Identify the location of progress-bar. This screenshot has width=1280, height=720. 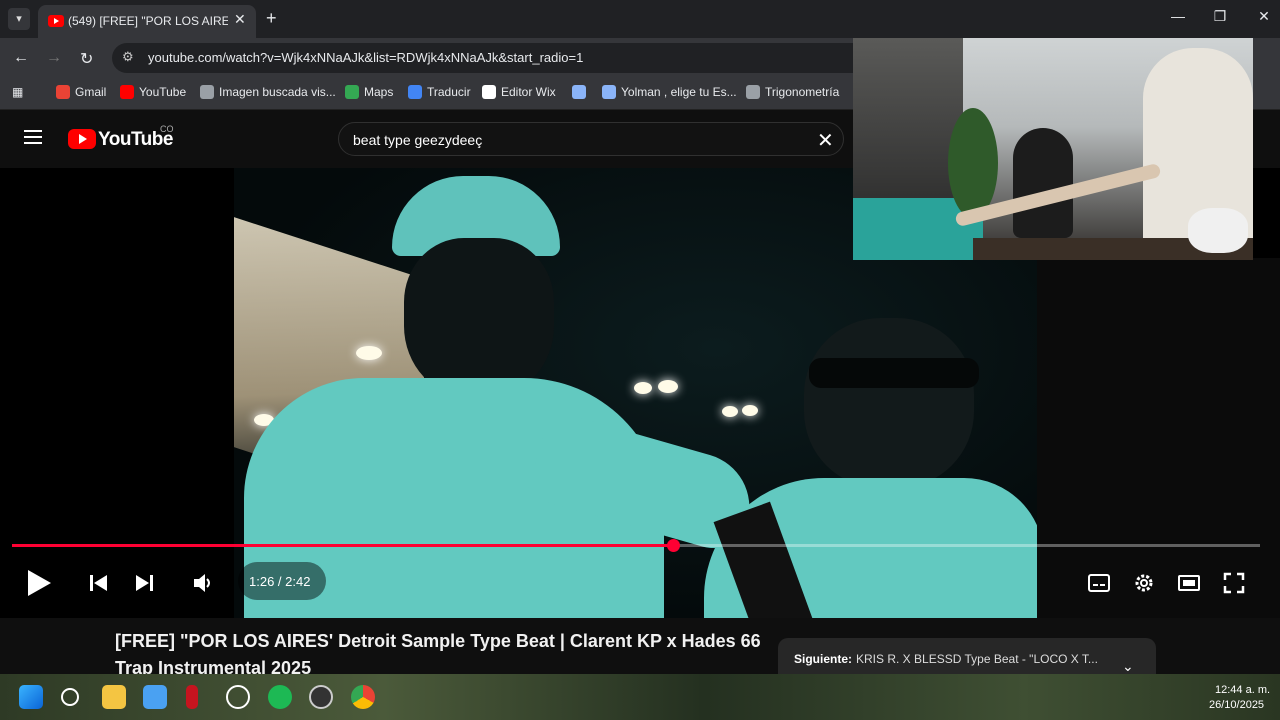
(636, 545).